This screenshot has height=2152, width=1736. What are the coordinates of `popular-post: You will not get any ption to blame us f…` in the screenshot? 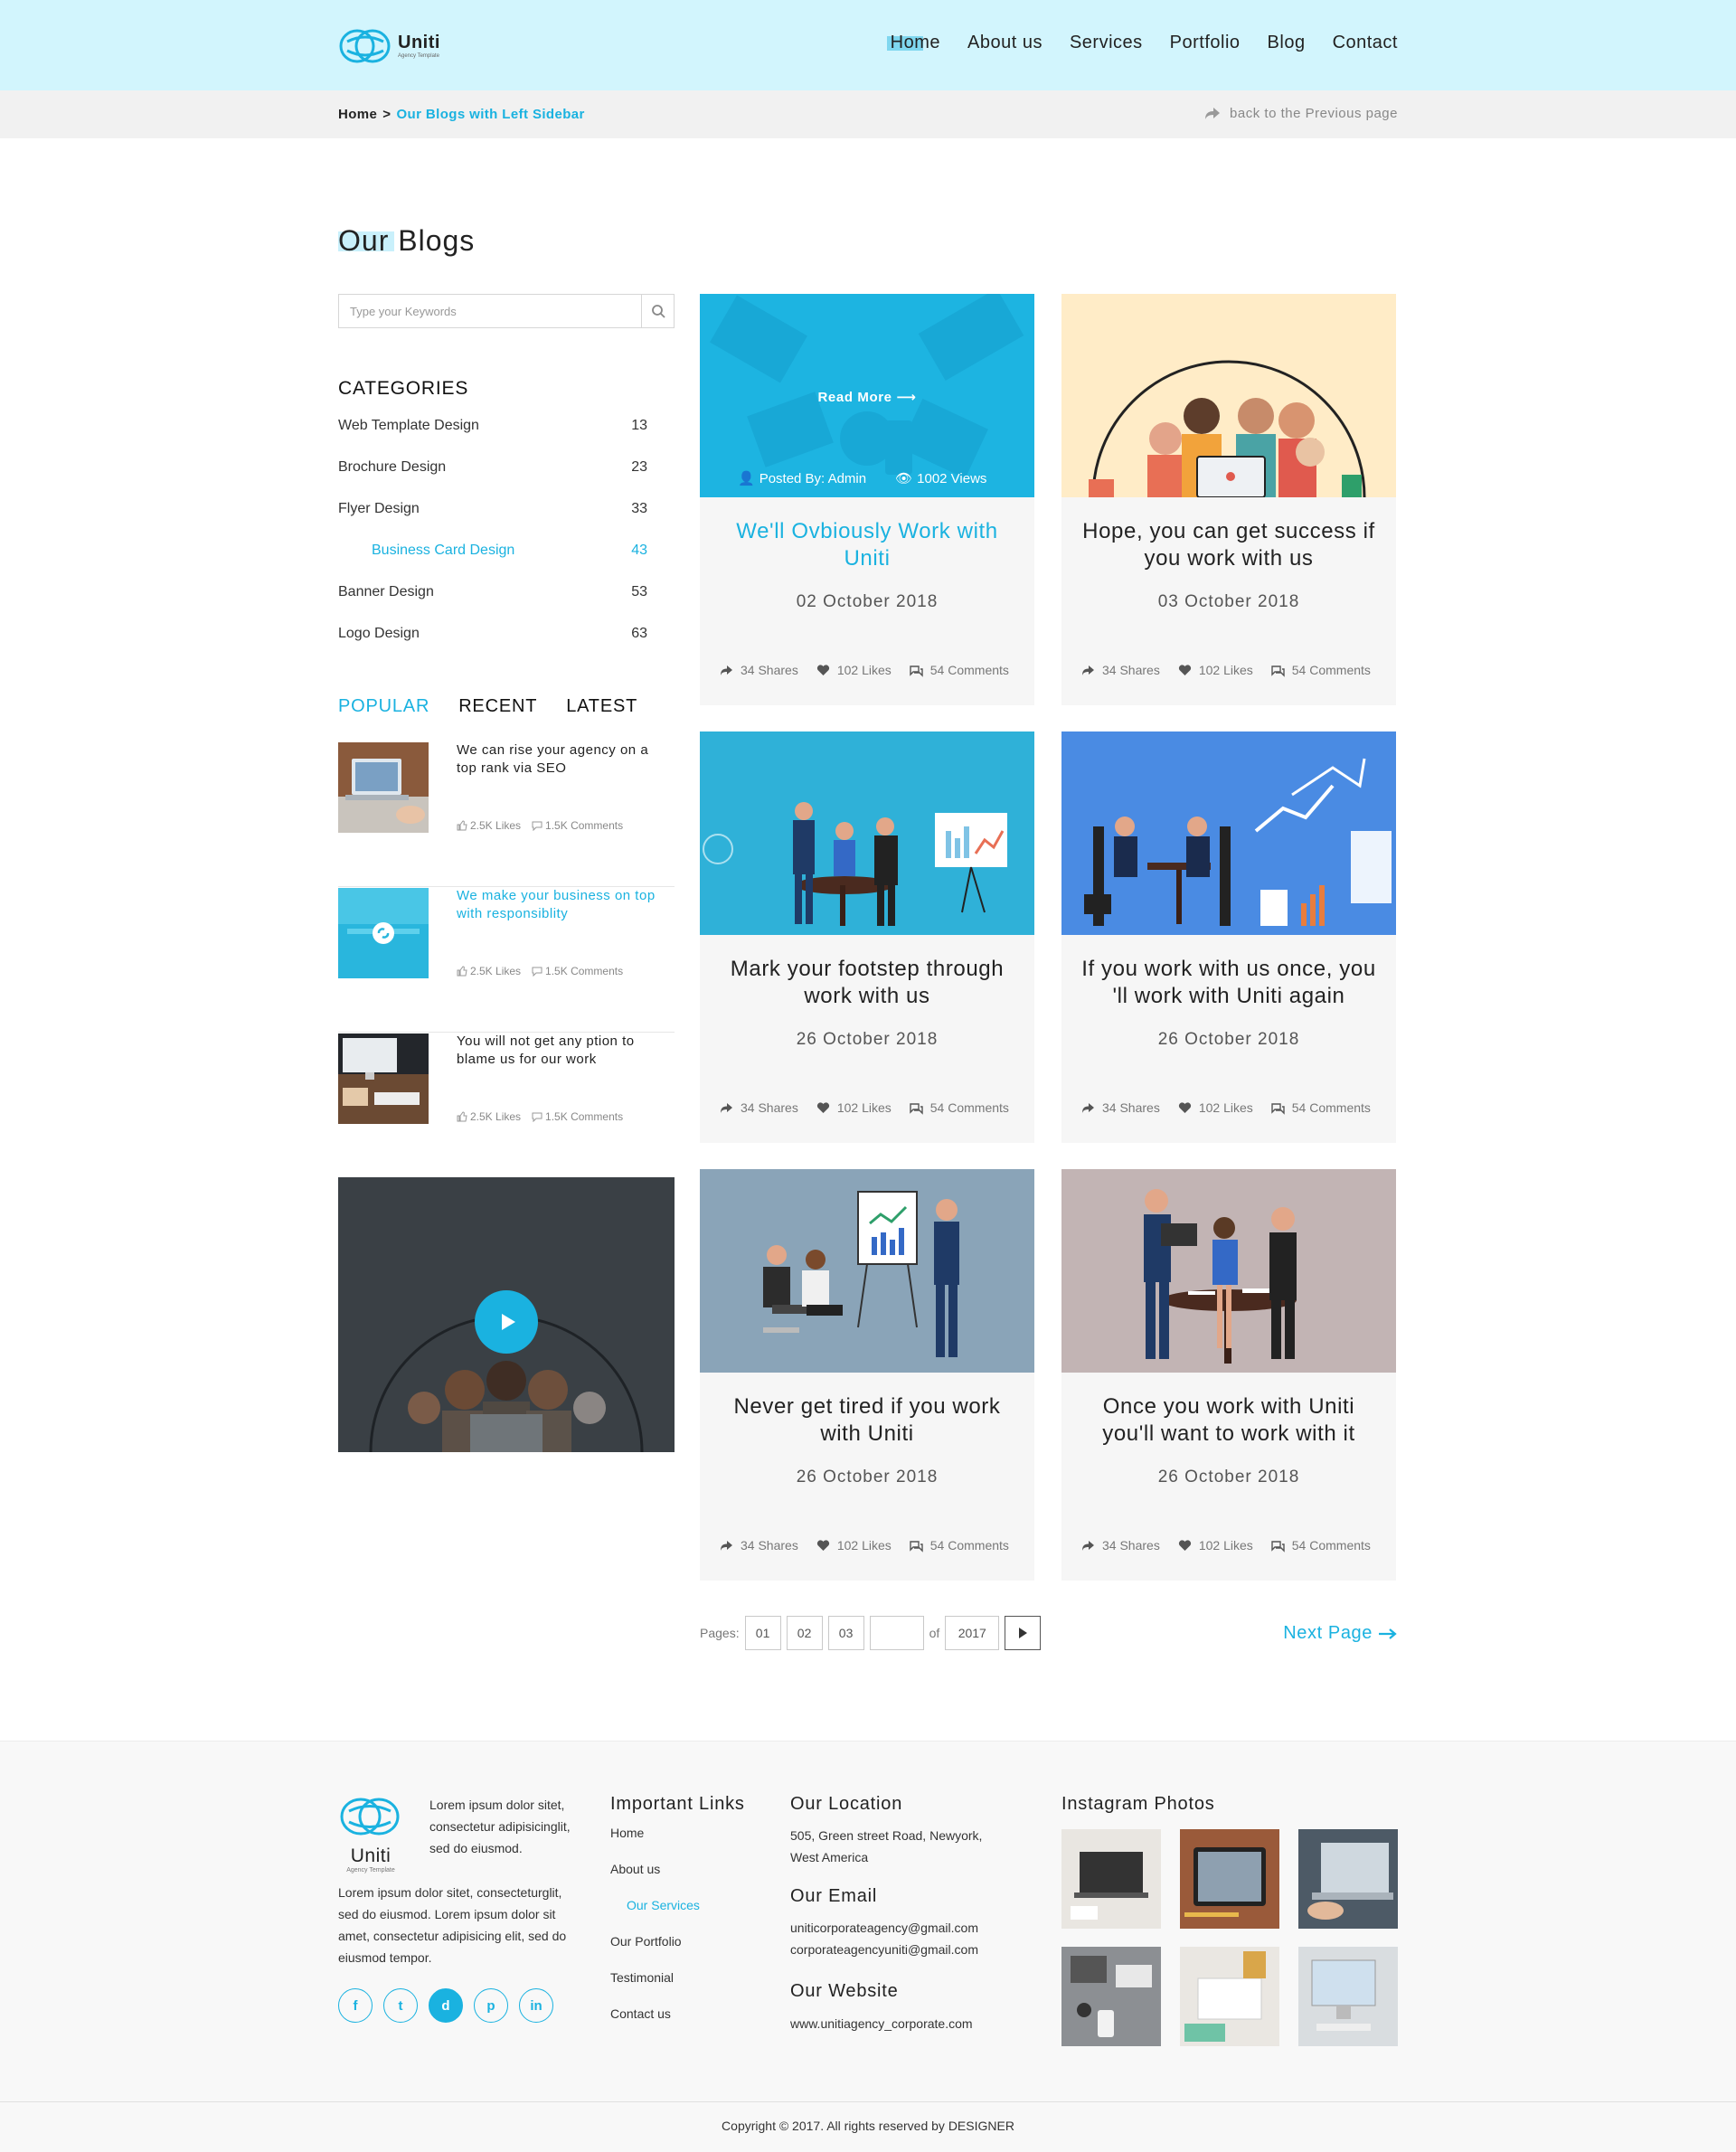 It's located at (506, 1106).